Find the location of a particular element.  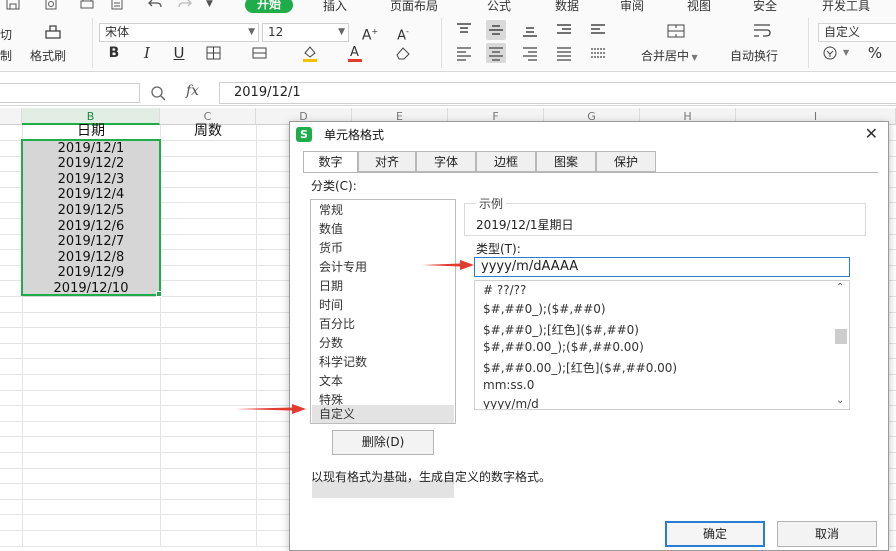

number-format-combo: 自定义 is located at coordinates (857, 32).